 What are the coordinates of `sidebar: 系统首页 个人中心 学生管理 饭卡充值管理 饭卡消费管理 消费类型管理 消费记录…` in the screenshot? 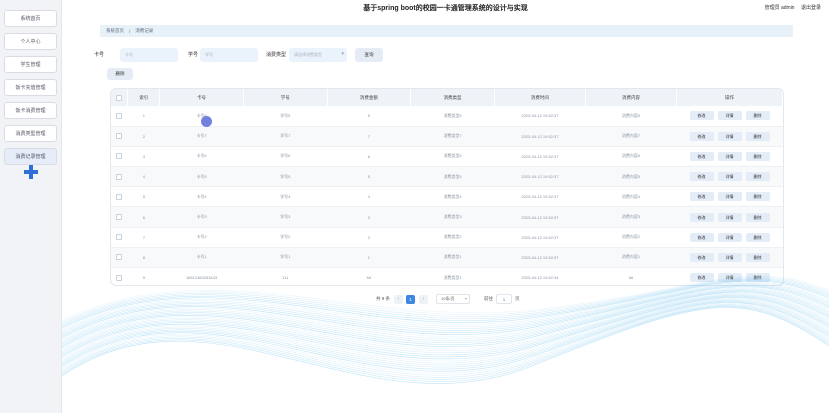 It's located at (31, 206).